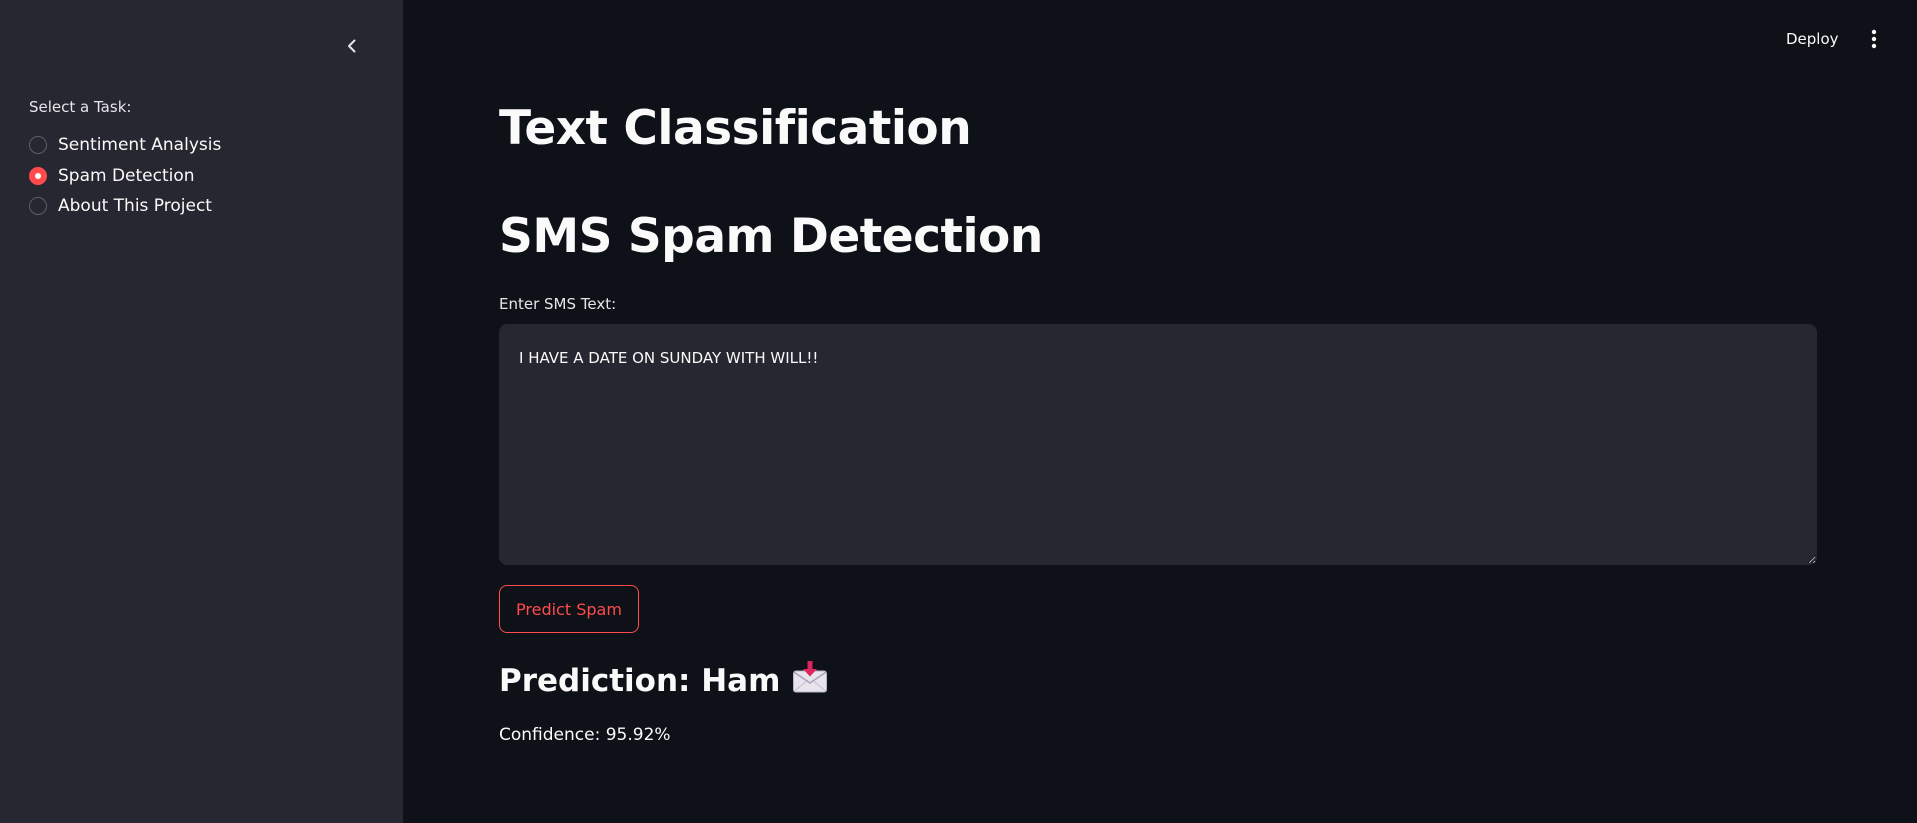  I want to click on main-menu-button, so click(1874, 41).